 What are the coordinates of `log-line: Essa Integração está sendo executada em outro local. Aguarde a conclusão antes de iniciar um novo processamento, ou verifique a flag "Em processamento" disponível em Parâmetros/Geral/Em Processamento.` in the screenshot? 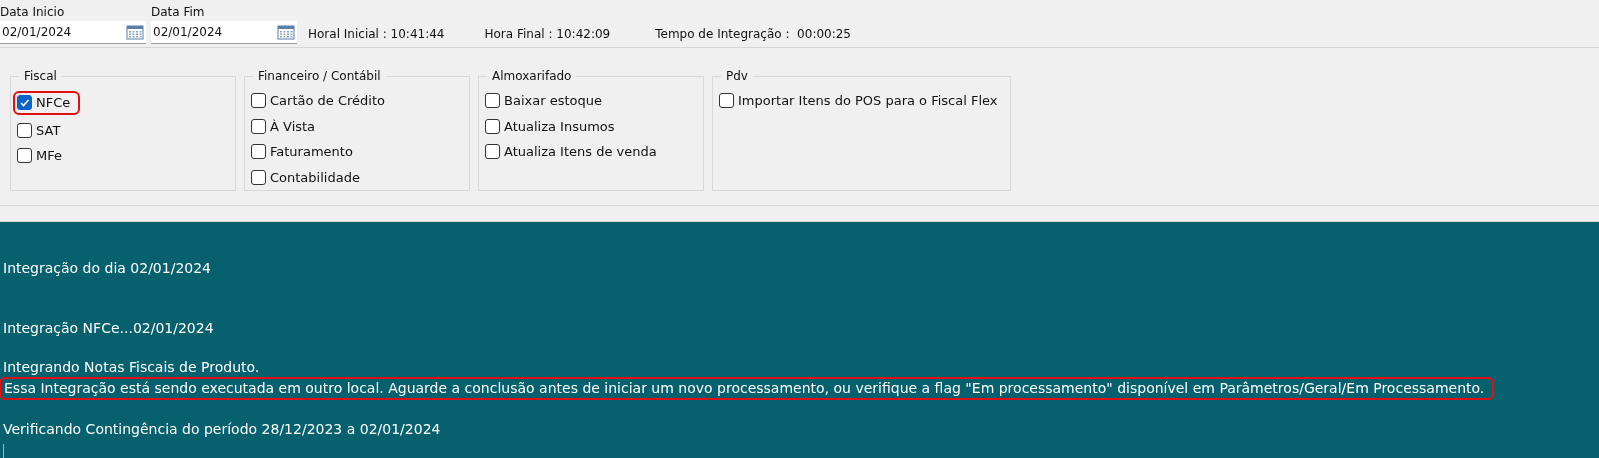 It's located at (747, 388).